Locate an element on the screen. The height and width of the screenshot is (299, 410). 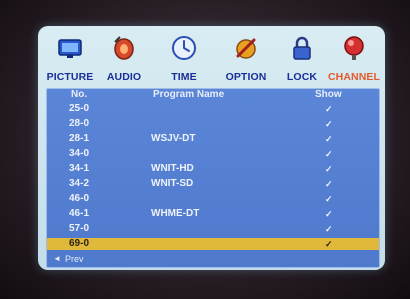
table-row: 34-1 WNIT-HD ✓ is located at coordinates (213, 169).